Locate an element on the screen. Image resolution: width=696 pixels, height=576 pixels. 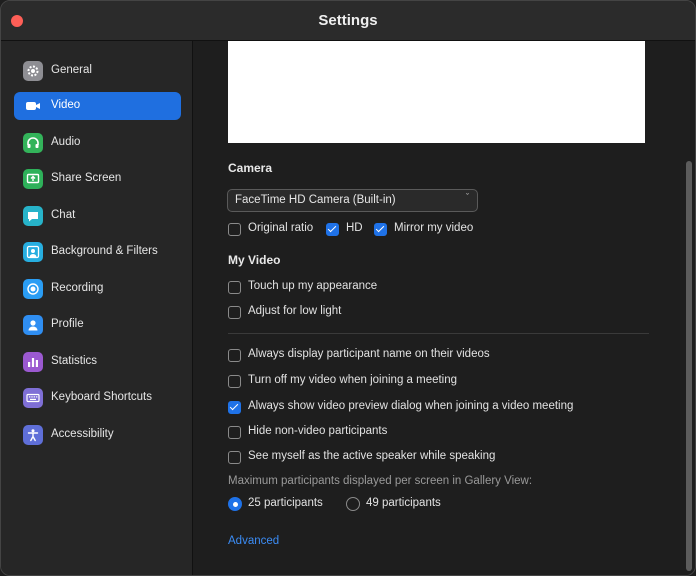
video-preview is located at coordinates (436, 92).